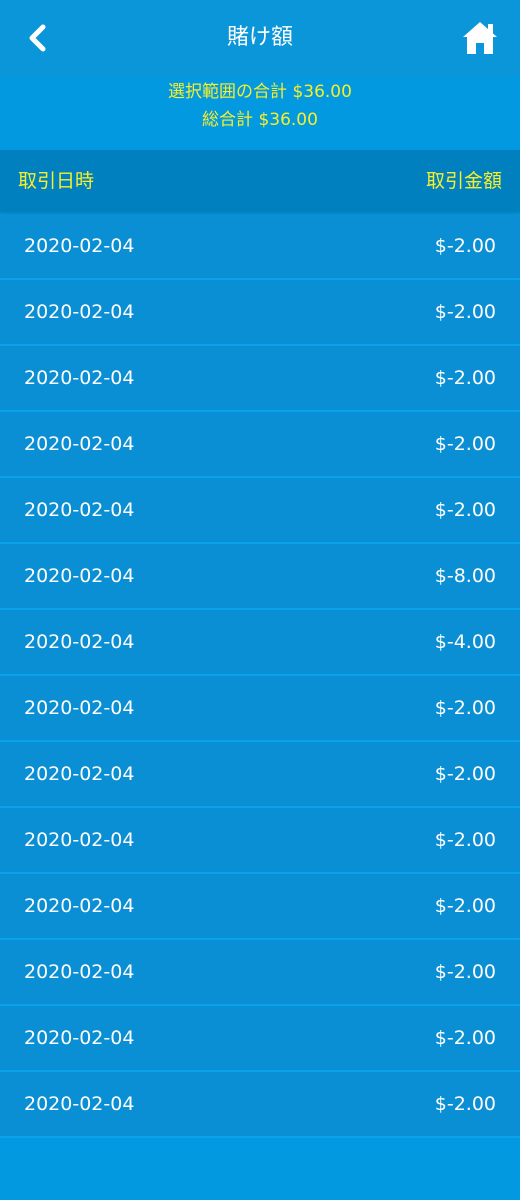  Describe the element at coordinates (260, 643) in the screenshot. I see `table-row: 2020-02-04 $-4.00` at that location.